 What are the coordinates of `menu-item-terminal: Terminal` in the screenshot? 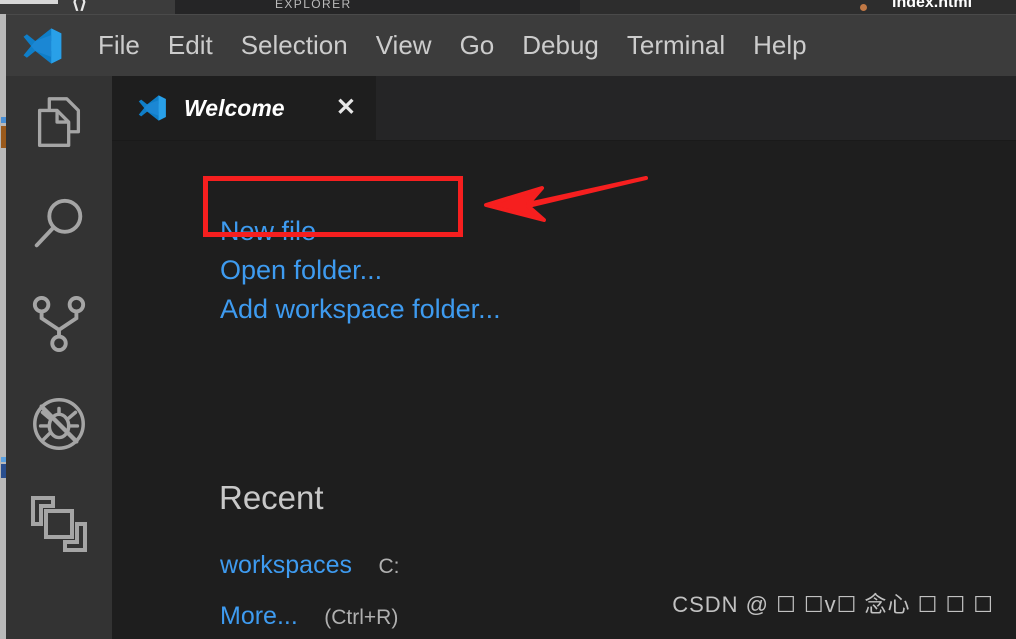 It's located at (676, 45).